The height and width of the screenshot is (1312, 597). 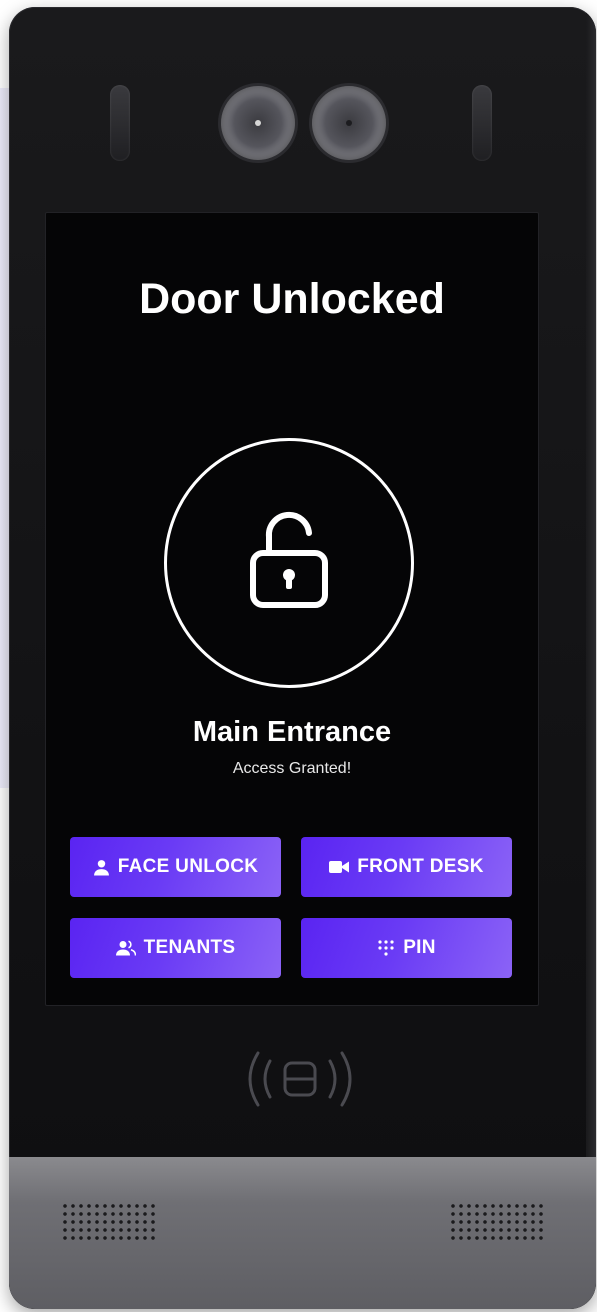 What do you see at coordinates (497, 1223) in the screenshot?
I see `speaker-grille-right` at bounding box center [497, 1223].